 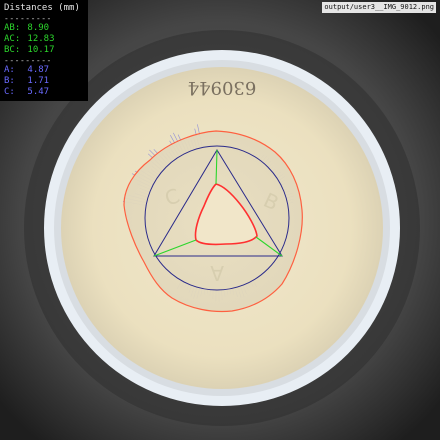 I want to click on edge-label: AC:, so click(x=12, y=39).